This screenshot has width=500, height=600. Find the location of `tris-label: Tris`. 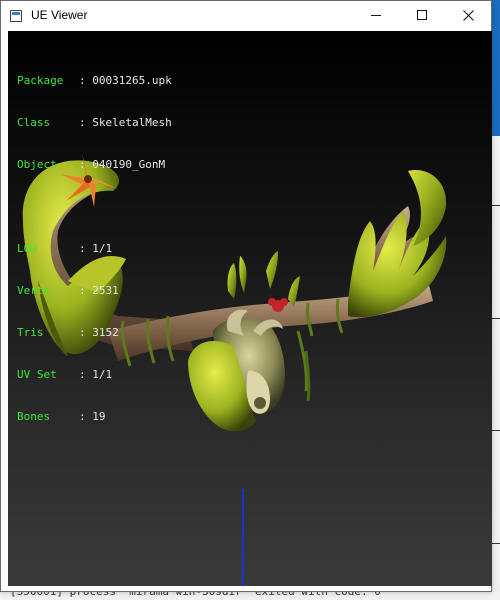

tris-label: Tris is located at coordinates (30, 332).